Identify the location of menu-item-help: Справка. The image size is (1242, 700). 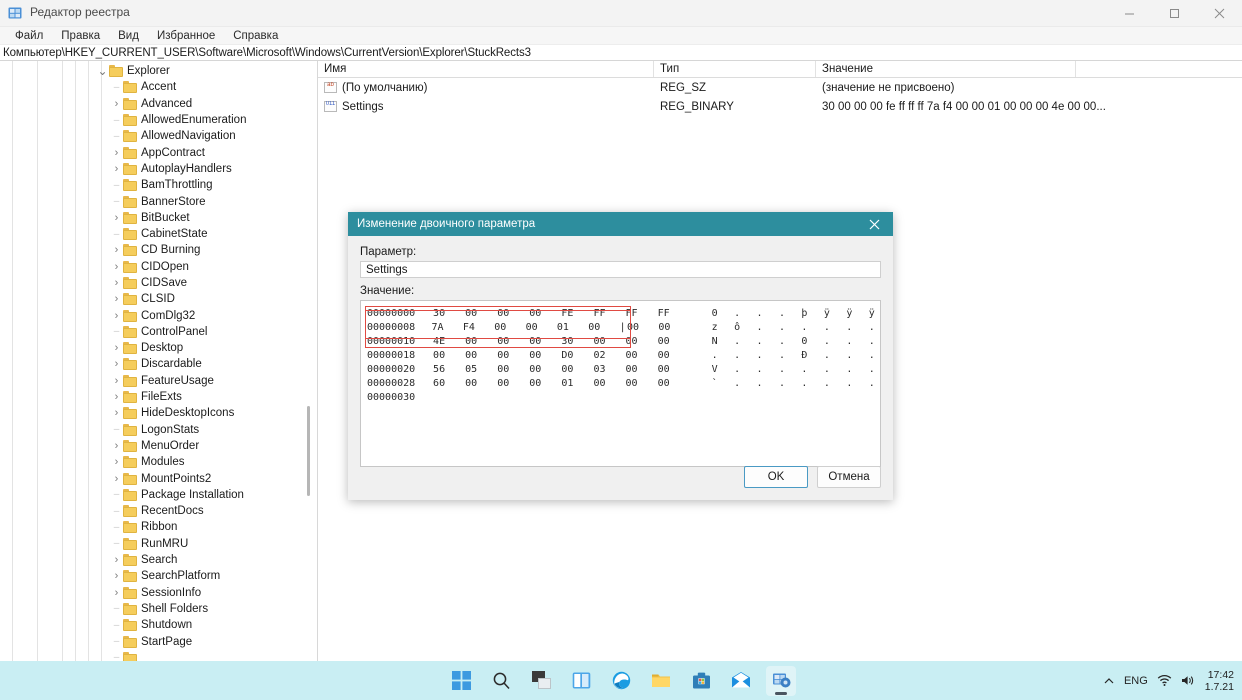
(255, 36).